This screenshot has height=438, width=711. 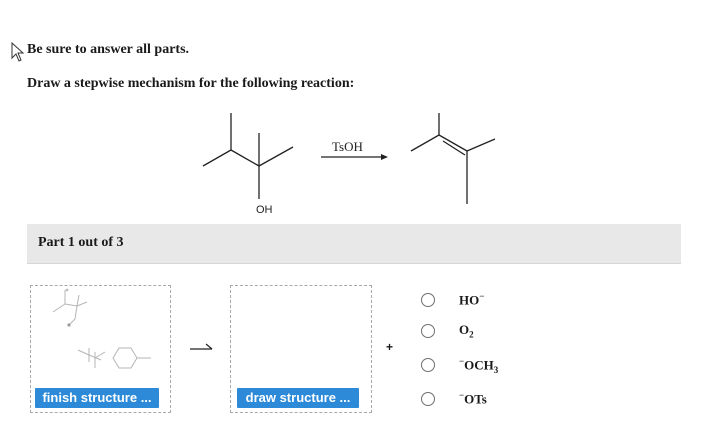 What do you see at coordinates (201, 346) in the screenshot?
I see `mechanism-arrow-icon` at bounding box center [201, 346].